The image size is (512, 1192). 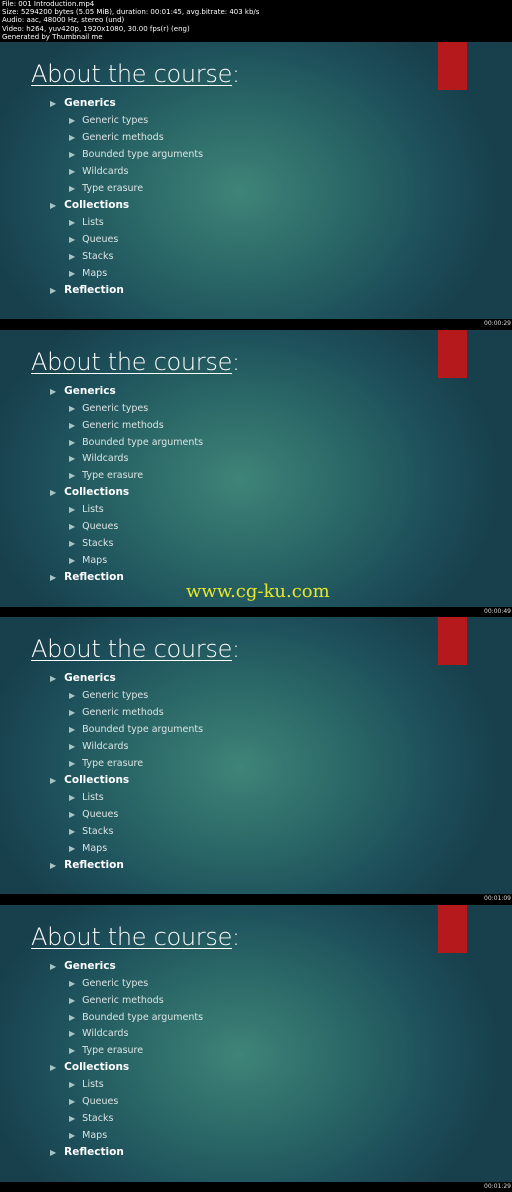 I want to click on watermark: www.cg-ku.com, so click(x=258, y=591).